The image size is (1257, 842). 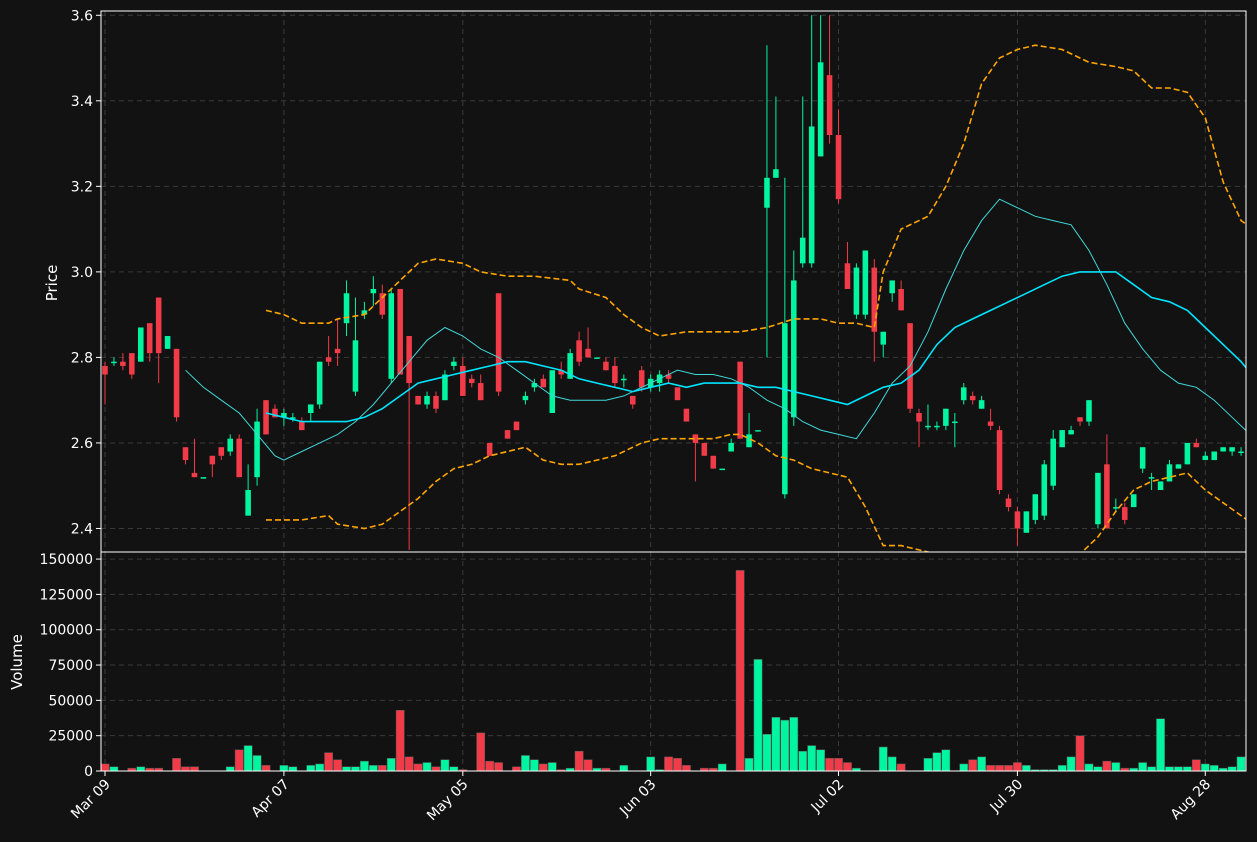 What do you see at coordinates (82, 187) in the screenshot?
I see `price-tick-label: 3.2` at bounding box center [82, 187].